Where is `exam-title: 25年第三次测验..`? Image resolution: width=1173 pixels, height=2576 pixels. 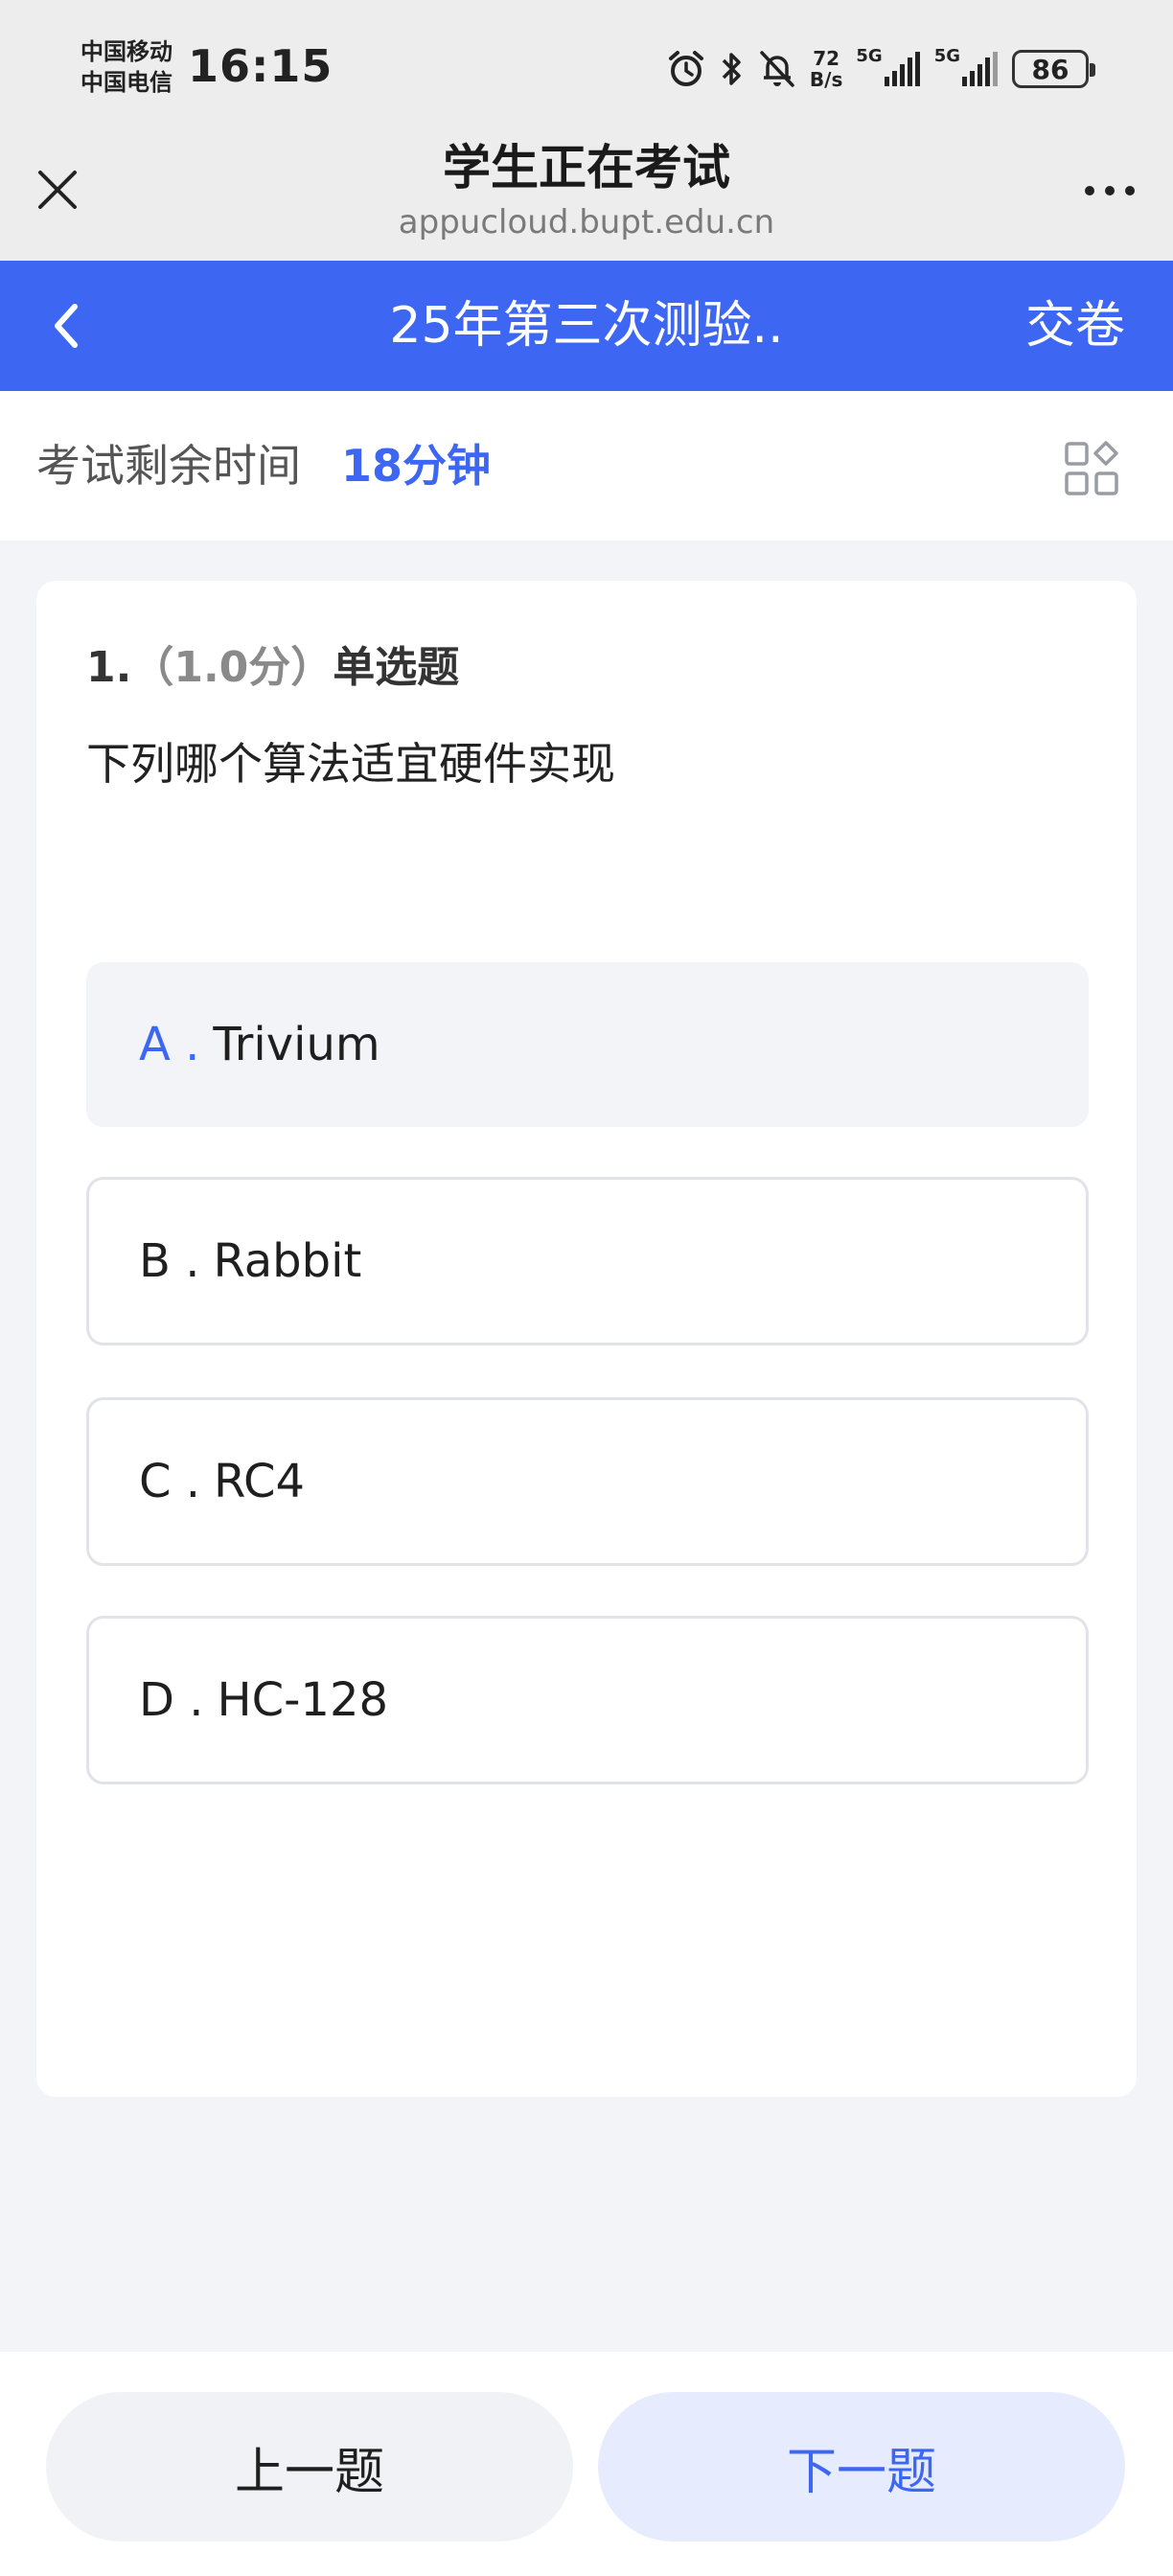
exam-title: 25年第三次测验.. is located at coordinates (586, 326).